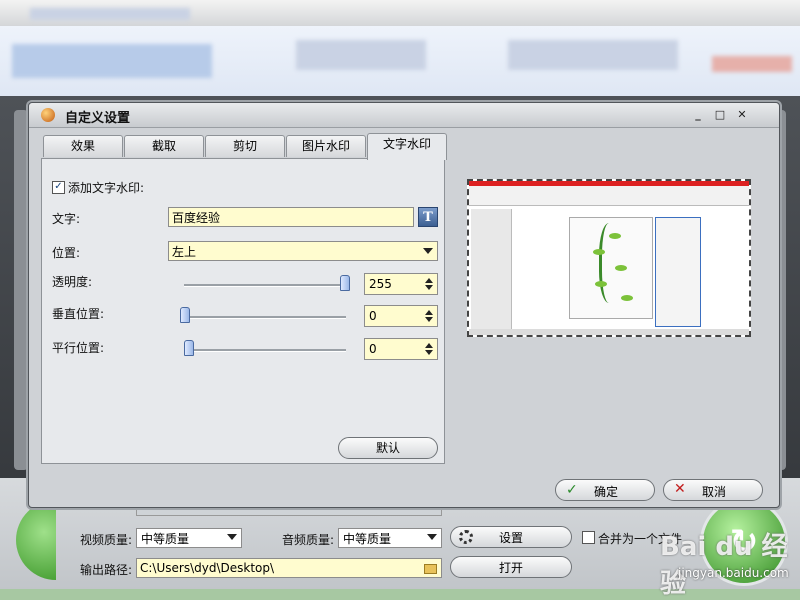 The width and height of the screenshot is (800, 600). I want to click on ok-button: ✓ 确定, so click(605, 490).